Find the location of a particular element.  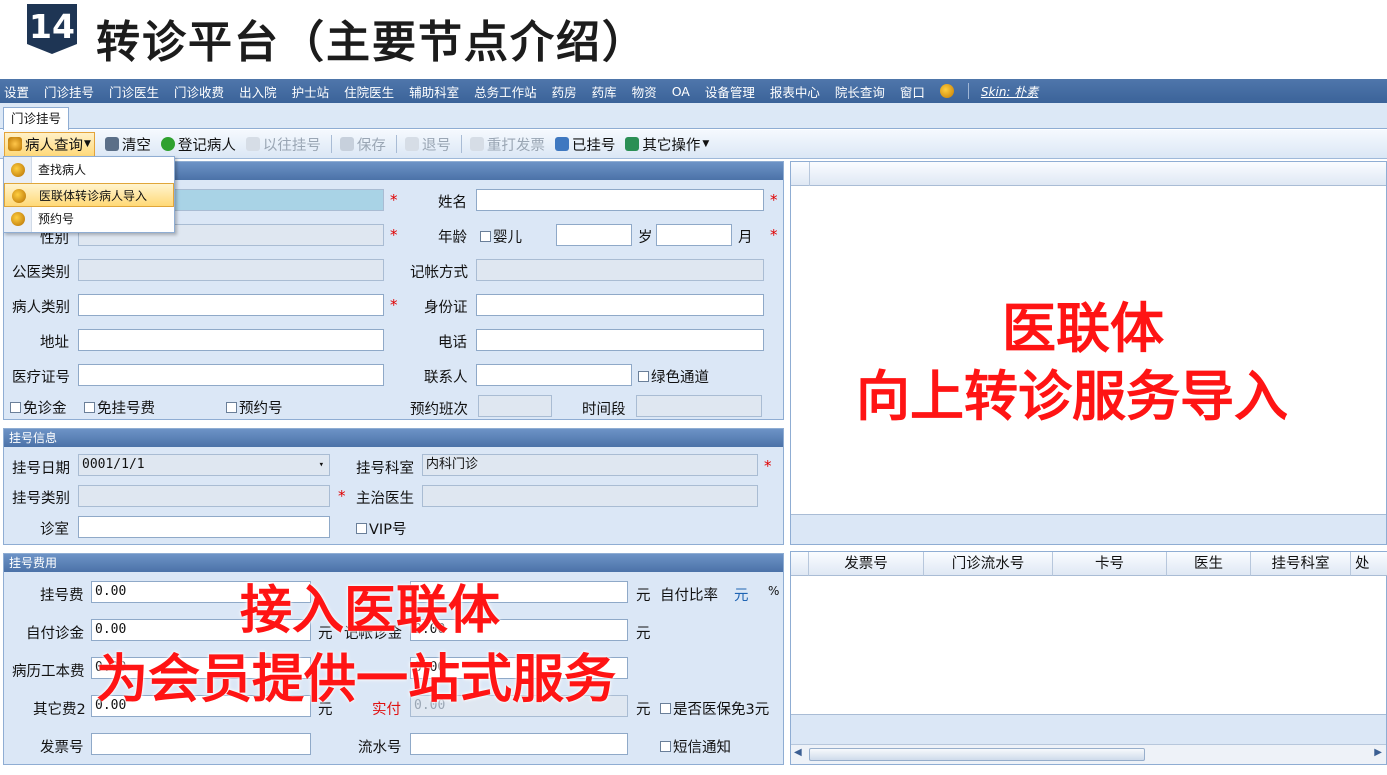

menu-window: 窗口 is located at coordinates (912, 91).